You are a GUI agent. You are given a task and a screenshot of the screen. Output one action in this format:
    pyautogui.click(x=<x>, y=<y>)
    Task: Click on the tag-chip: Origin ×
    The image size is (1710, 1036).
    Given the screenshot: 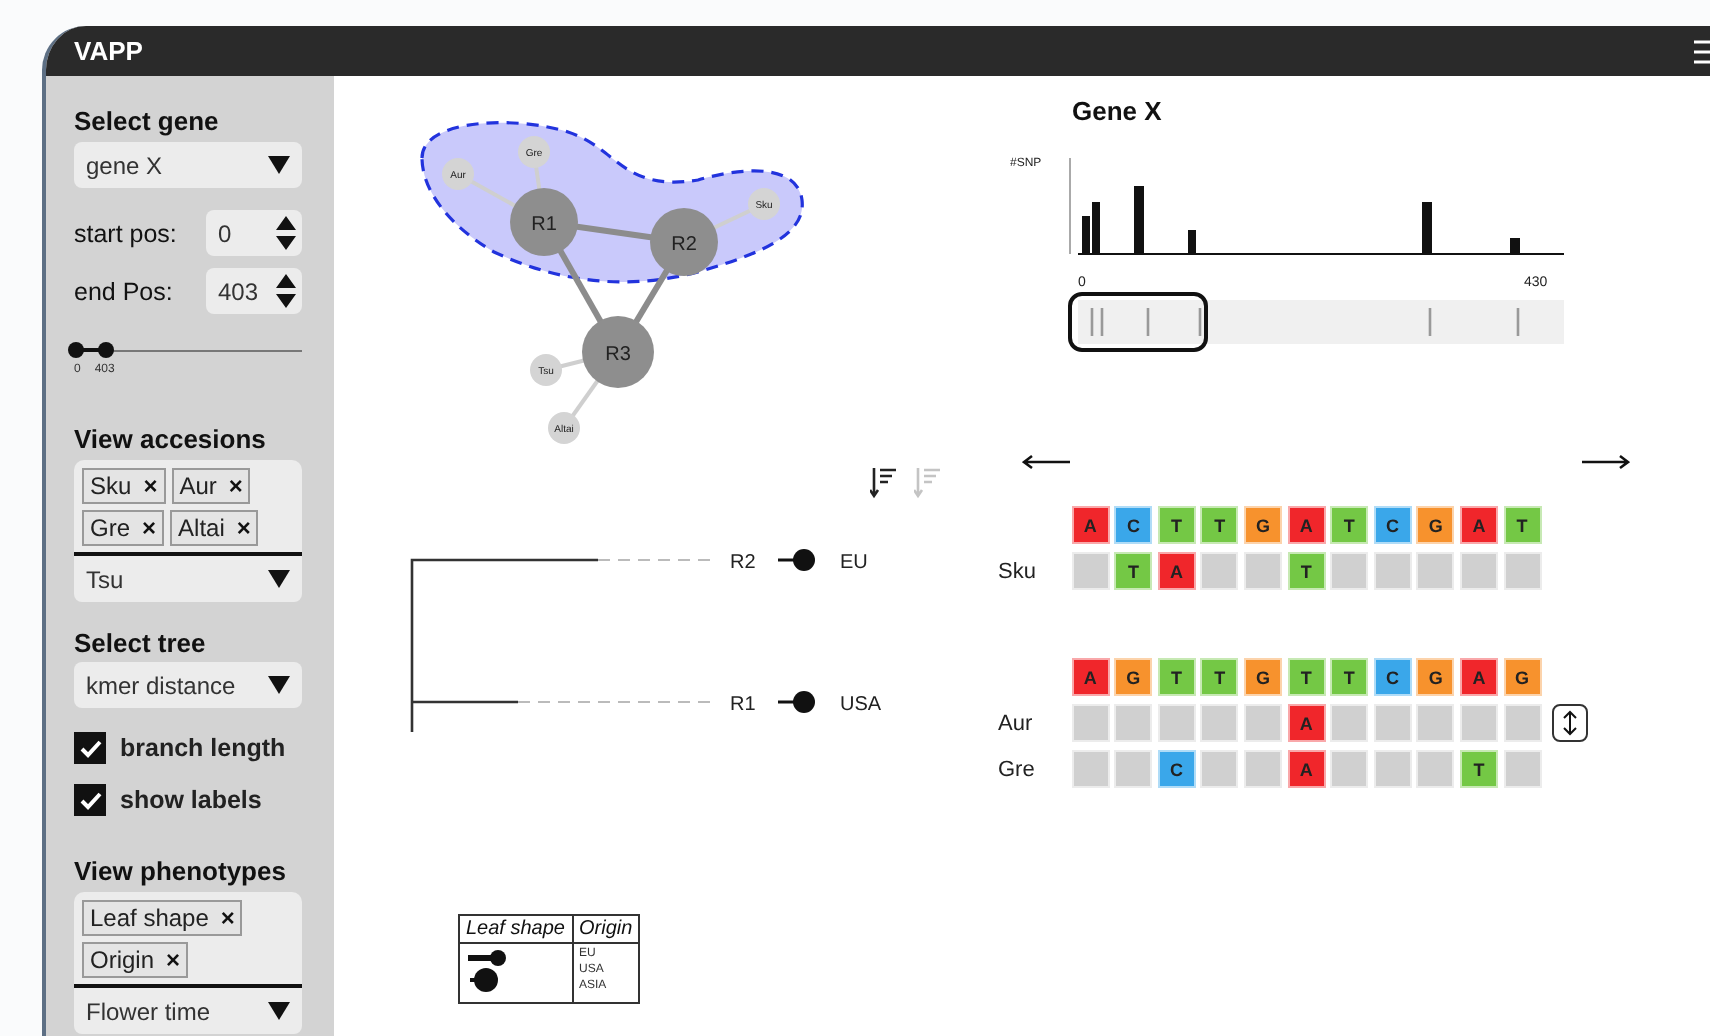 What is the action you would take?
    pyautogui.click(x=135, y=960)
    